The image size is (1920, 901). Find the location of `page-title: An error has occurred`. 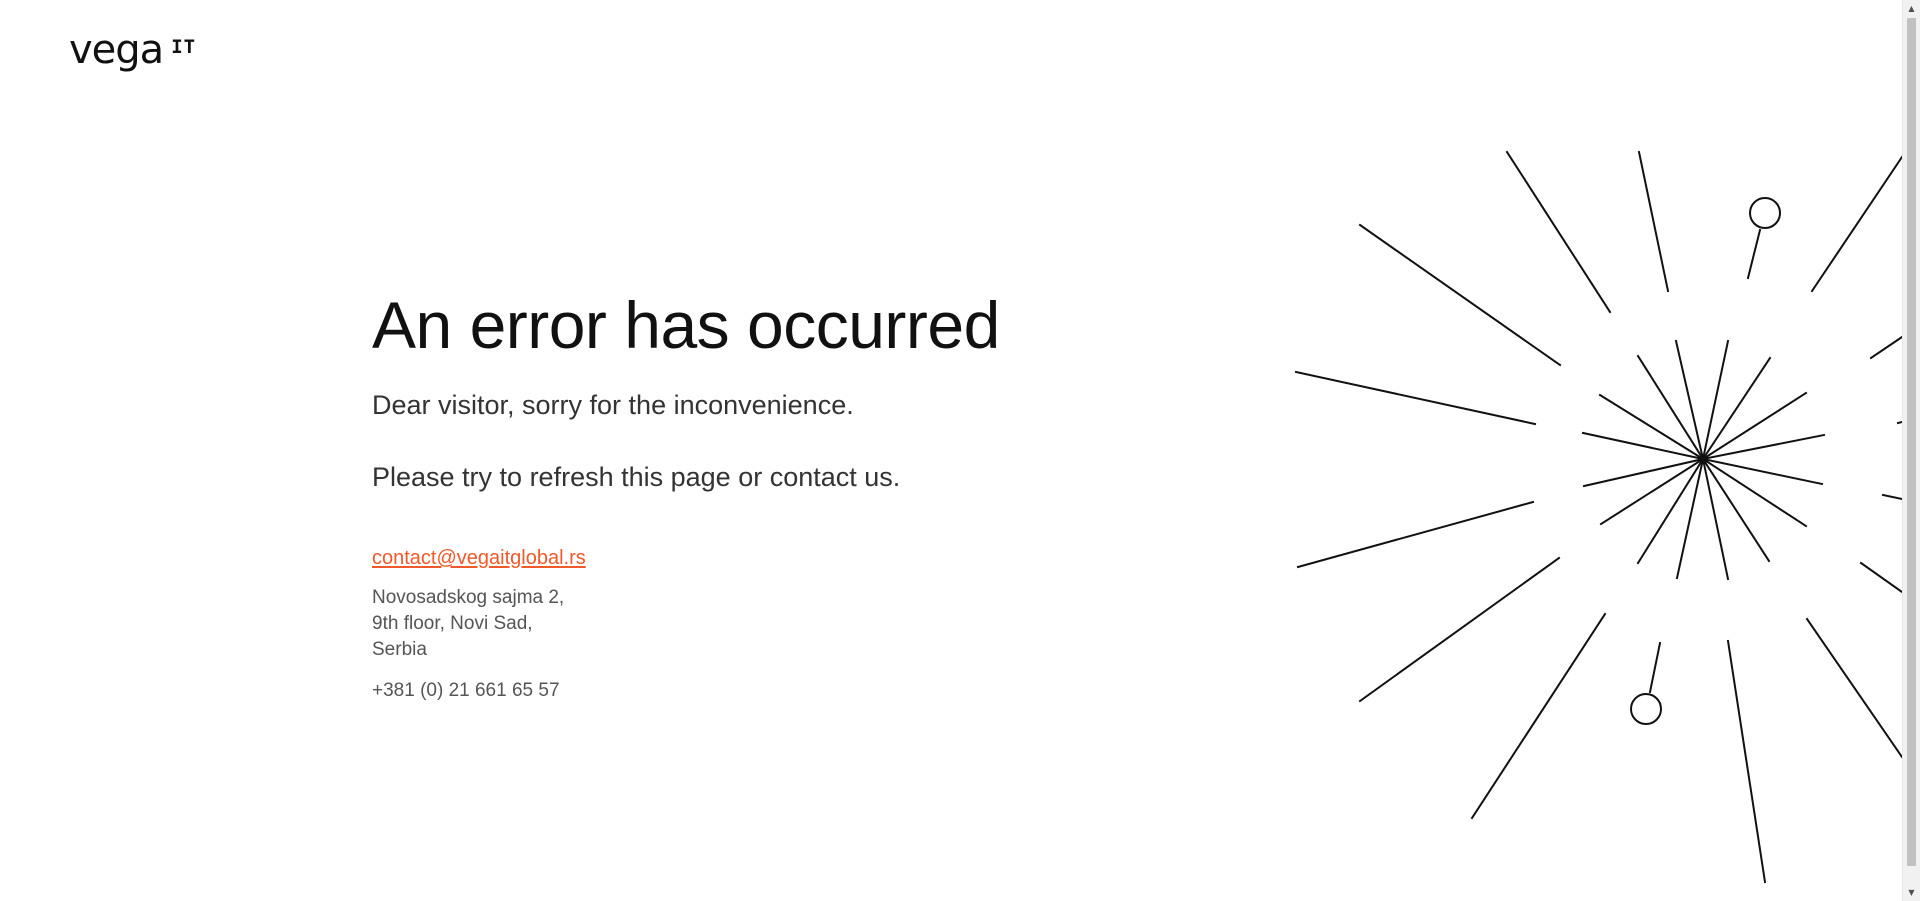

page-title: An error has occurred is located at coordinates (686, 325).